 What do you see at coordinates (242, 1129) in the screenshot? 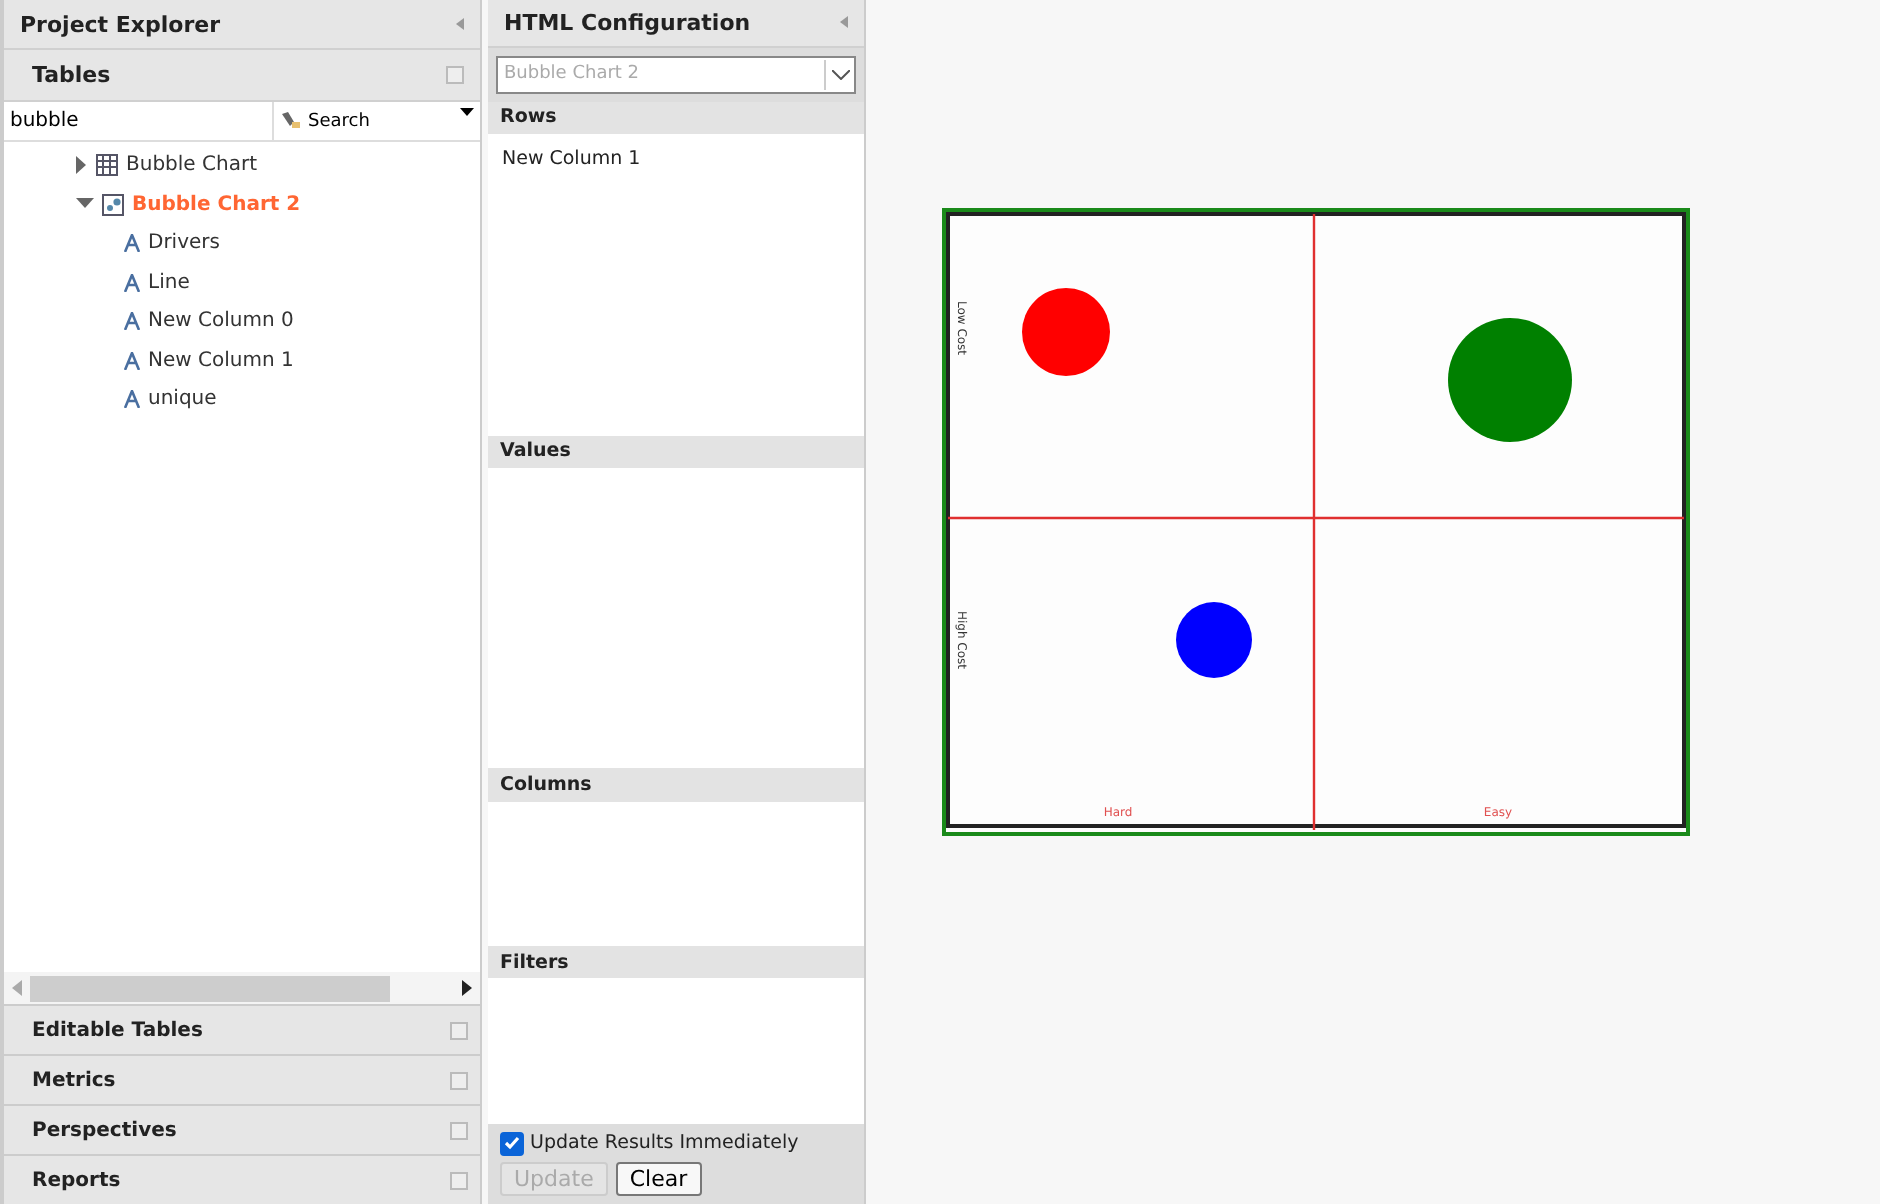
I see `accordion-section: Perspectives` at bounding box center [242, 1129].